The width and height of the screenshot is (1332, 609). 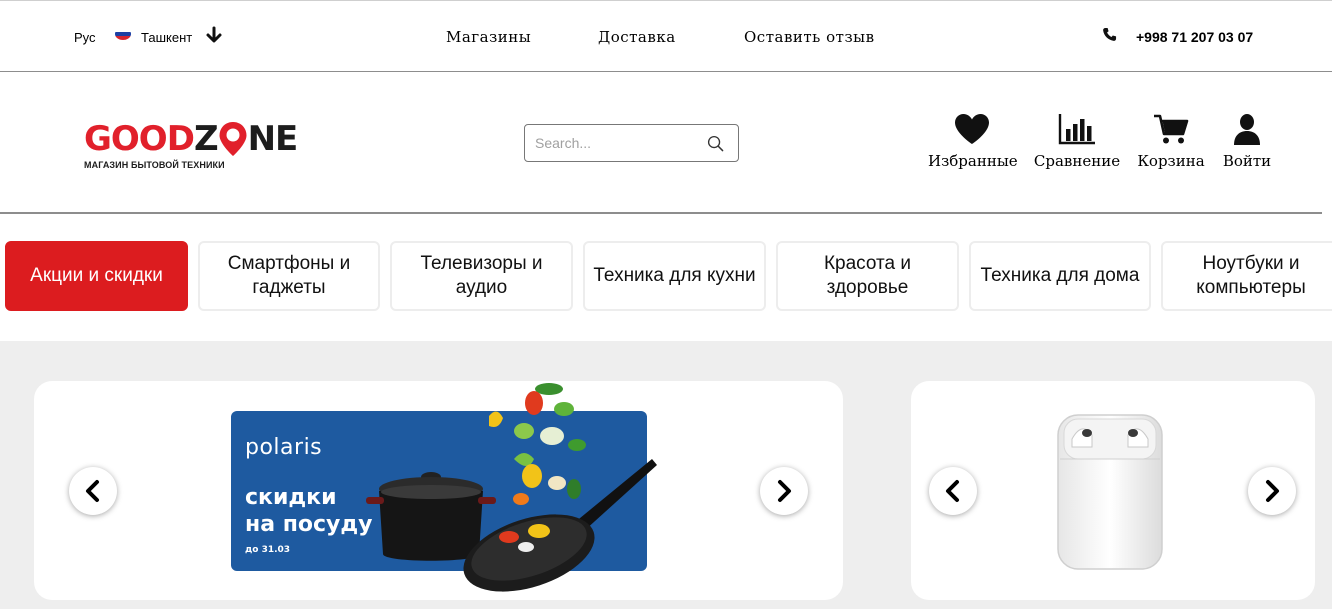 I want to click on login-button: Войти, so click(x=1247, y=141).